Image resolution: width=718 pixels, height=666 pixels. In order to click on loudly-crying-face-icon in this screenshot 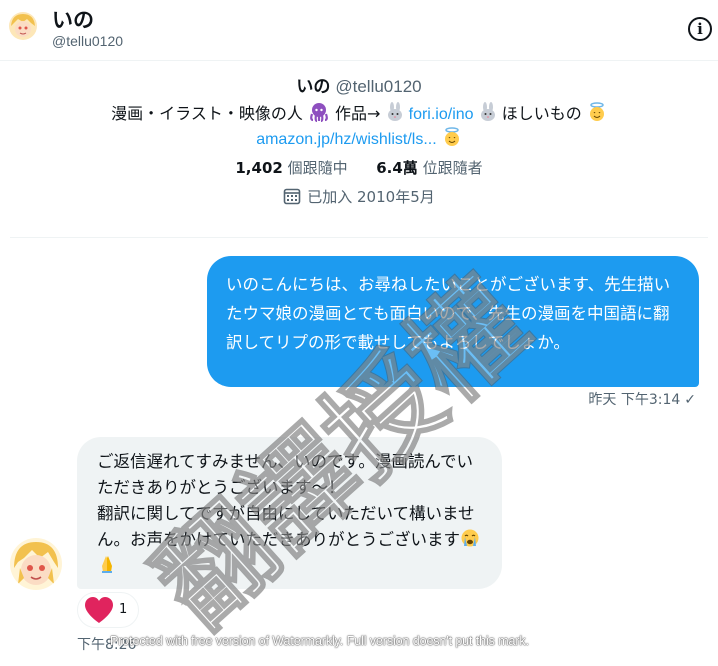, I will do `click(470, 538)`.